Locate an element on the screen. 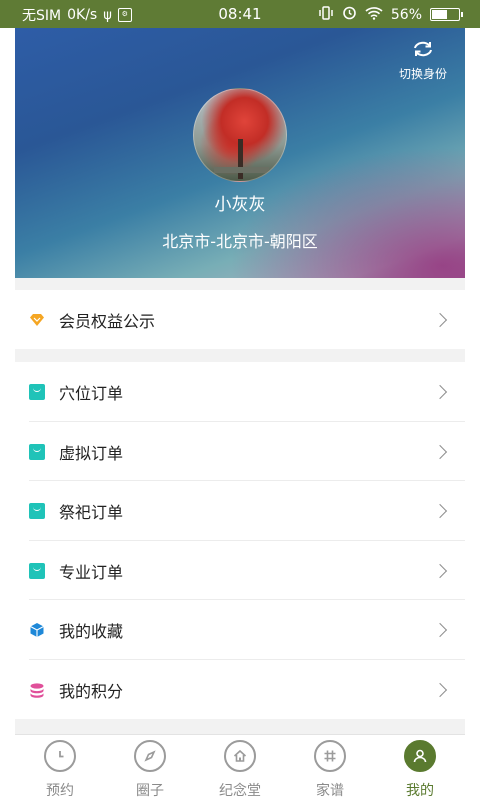 Image resolution: width=480 pixels, height=800 pixels. menu-item-virtual-orders: 虚拟订单 is located at coordinates (240, 451).